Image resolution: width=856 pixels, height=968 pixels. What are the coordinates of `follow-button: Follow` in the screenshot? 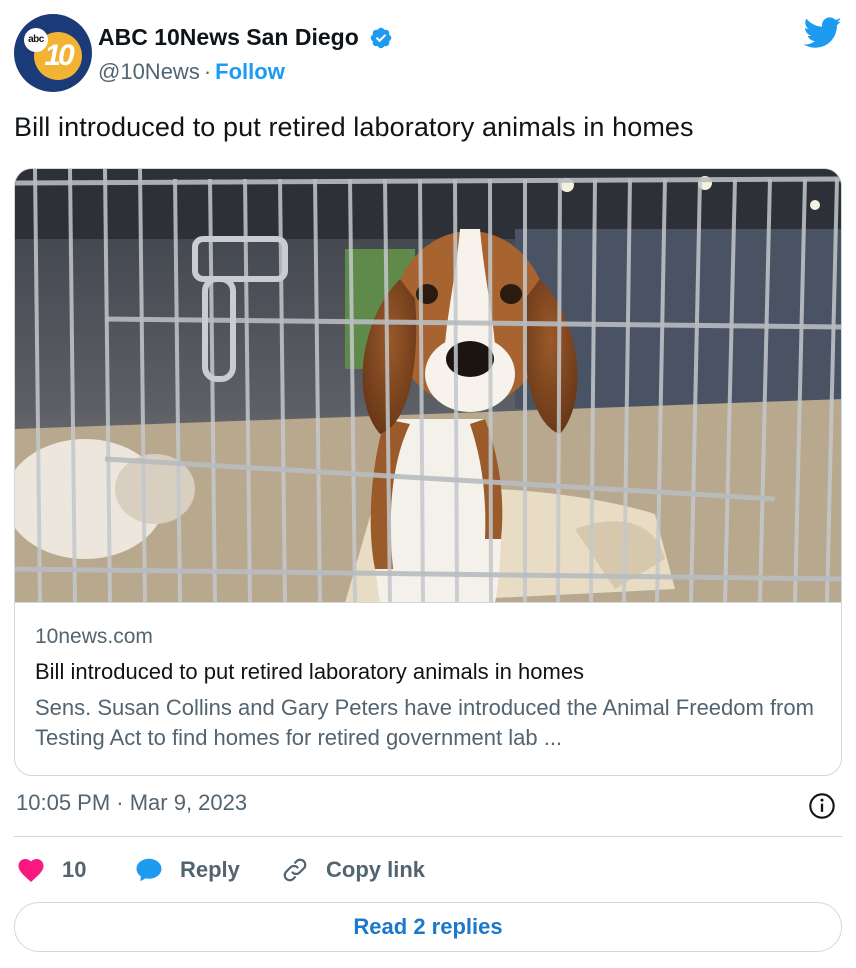 It's located at (250, 71).